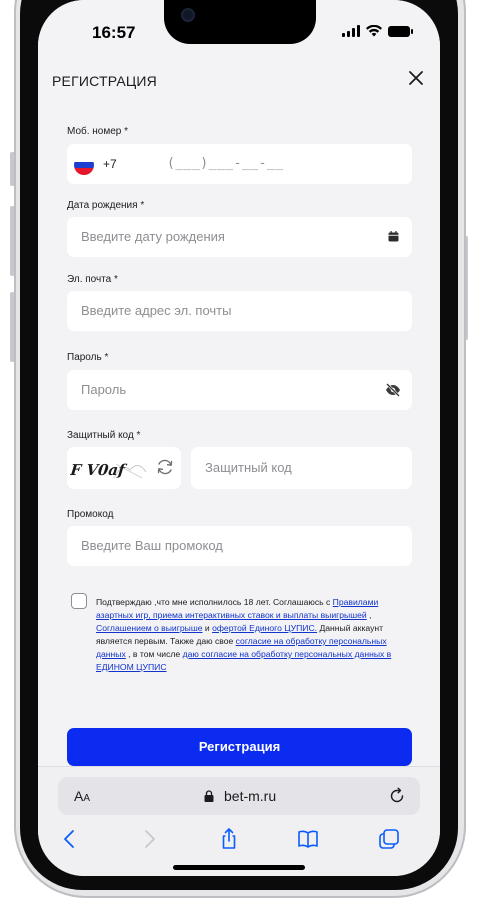 The width and height of the screenshot is (478, 900). I want to click on promo-input: Введите Ваш промокод, so click(152, 545).